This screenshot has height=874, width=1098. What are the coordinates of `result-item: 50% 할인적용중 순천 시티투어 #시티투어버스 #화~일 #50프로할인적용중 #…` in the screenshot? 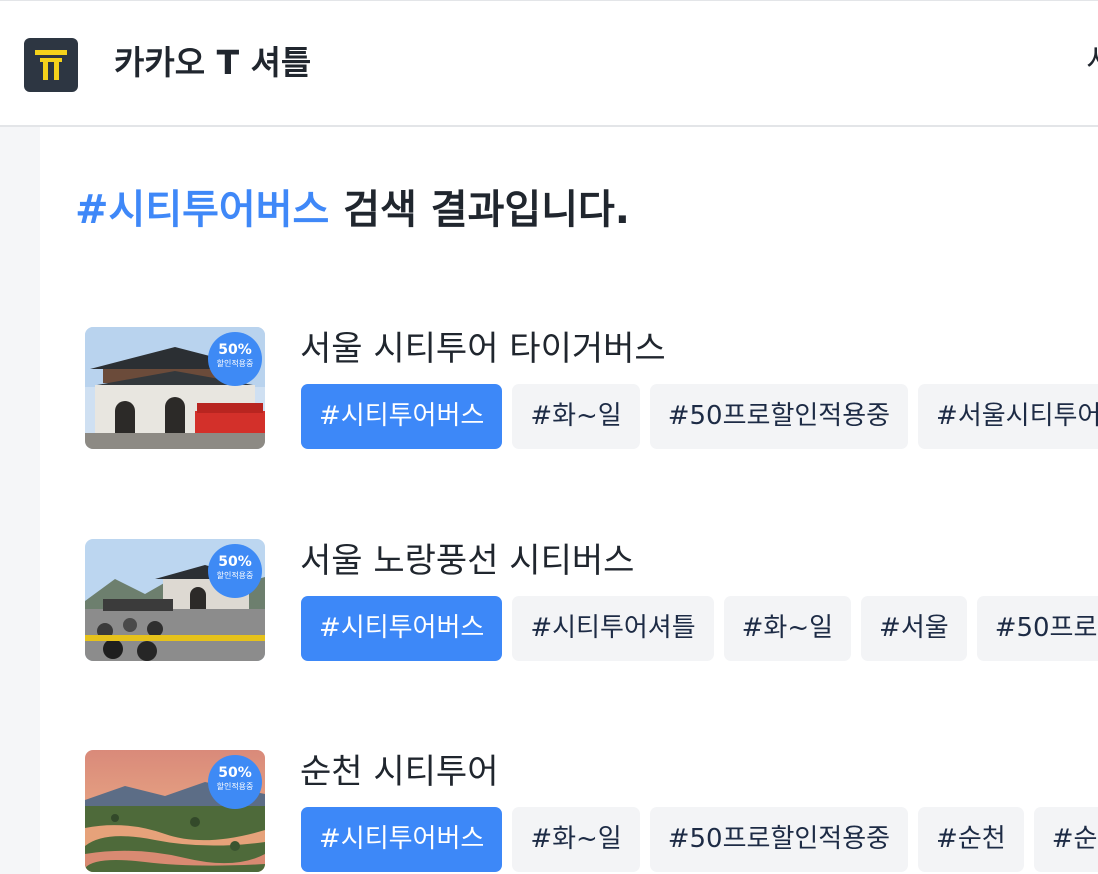 It's located at (591, 812).